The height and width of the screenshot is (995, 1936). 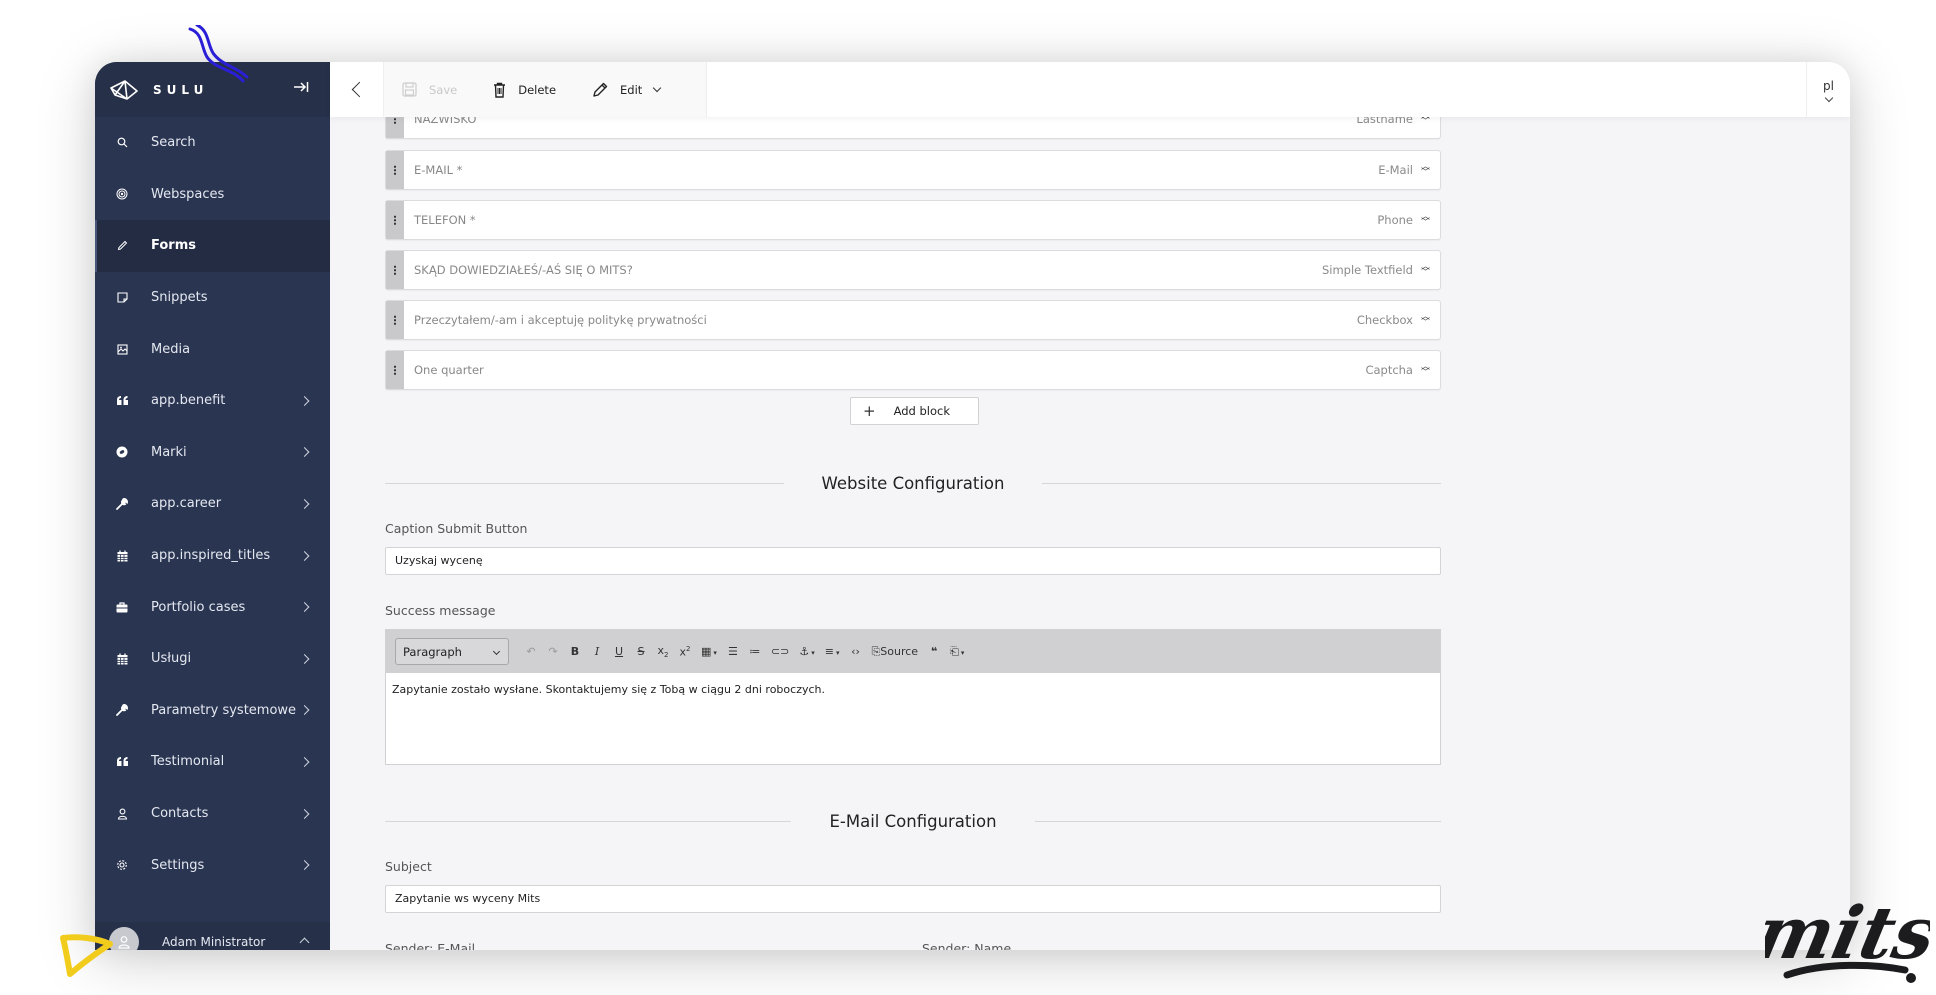 I want to click on trash-icon, so click(x=500, y=90).